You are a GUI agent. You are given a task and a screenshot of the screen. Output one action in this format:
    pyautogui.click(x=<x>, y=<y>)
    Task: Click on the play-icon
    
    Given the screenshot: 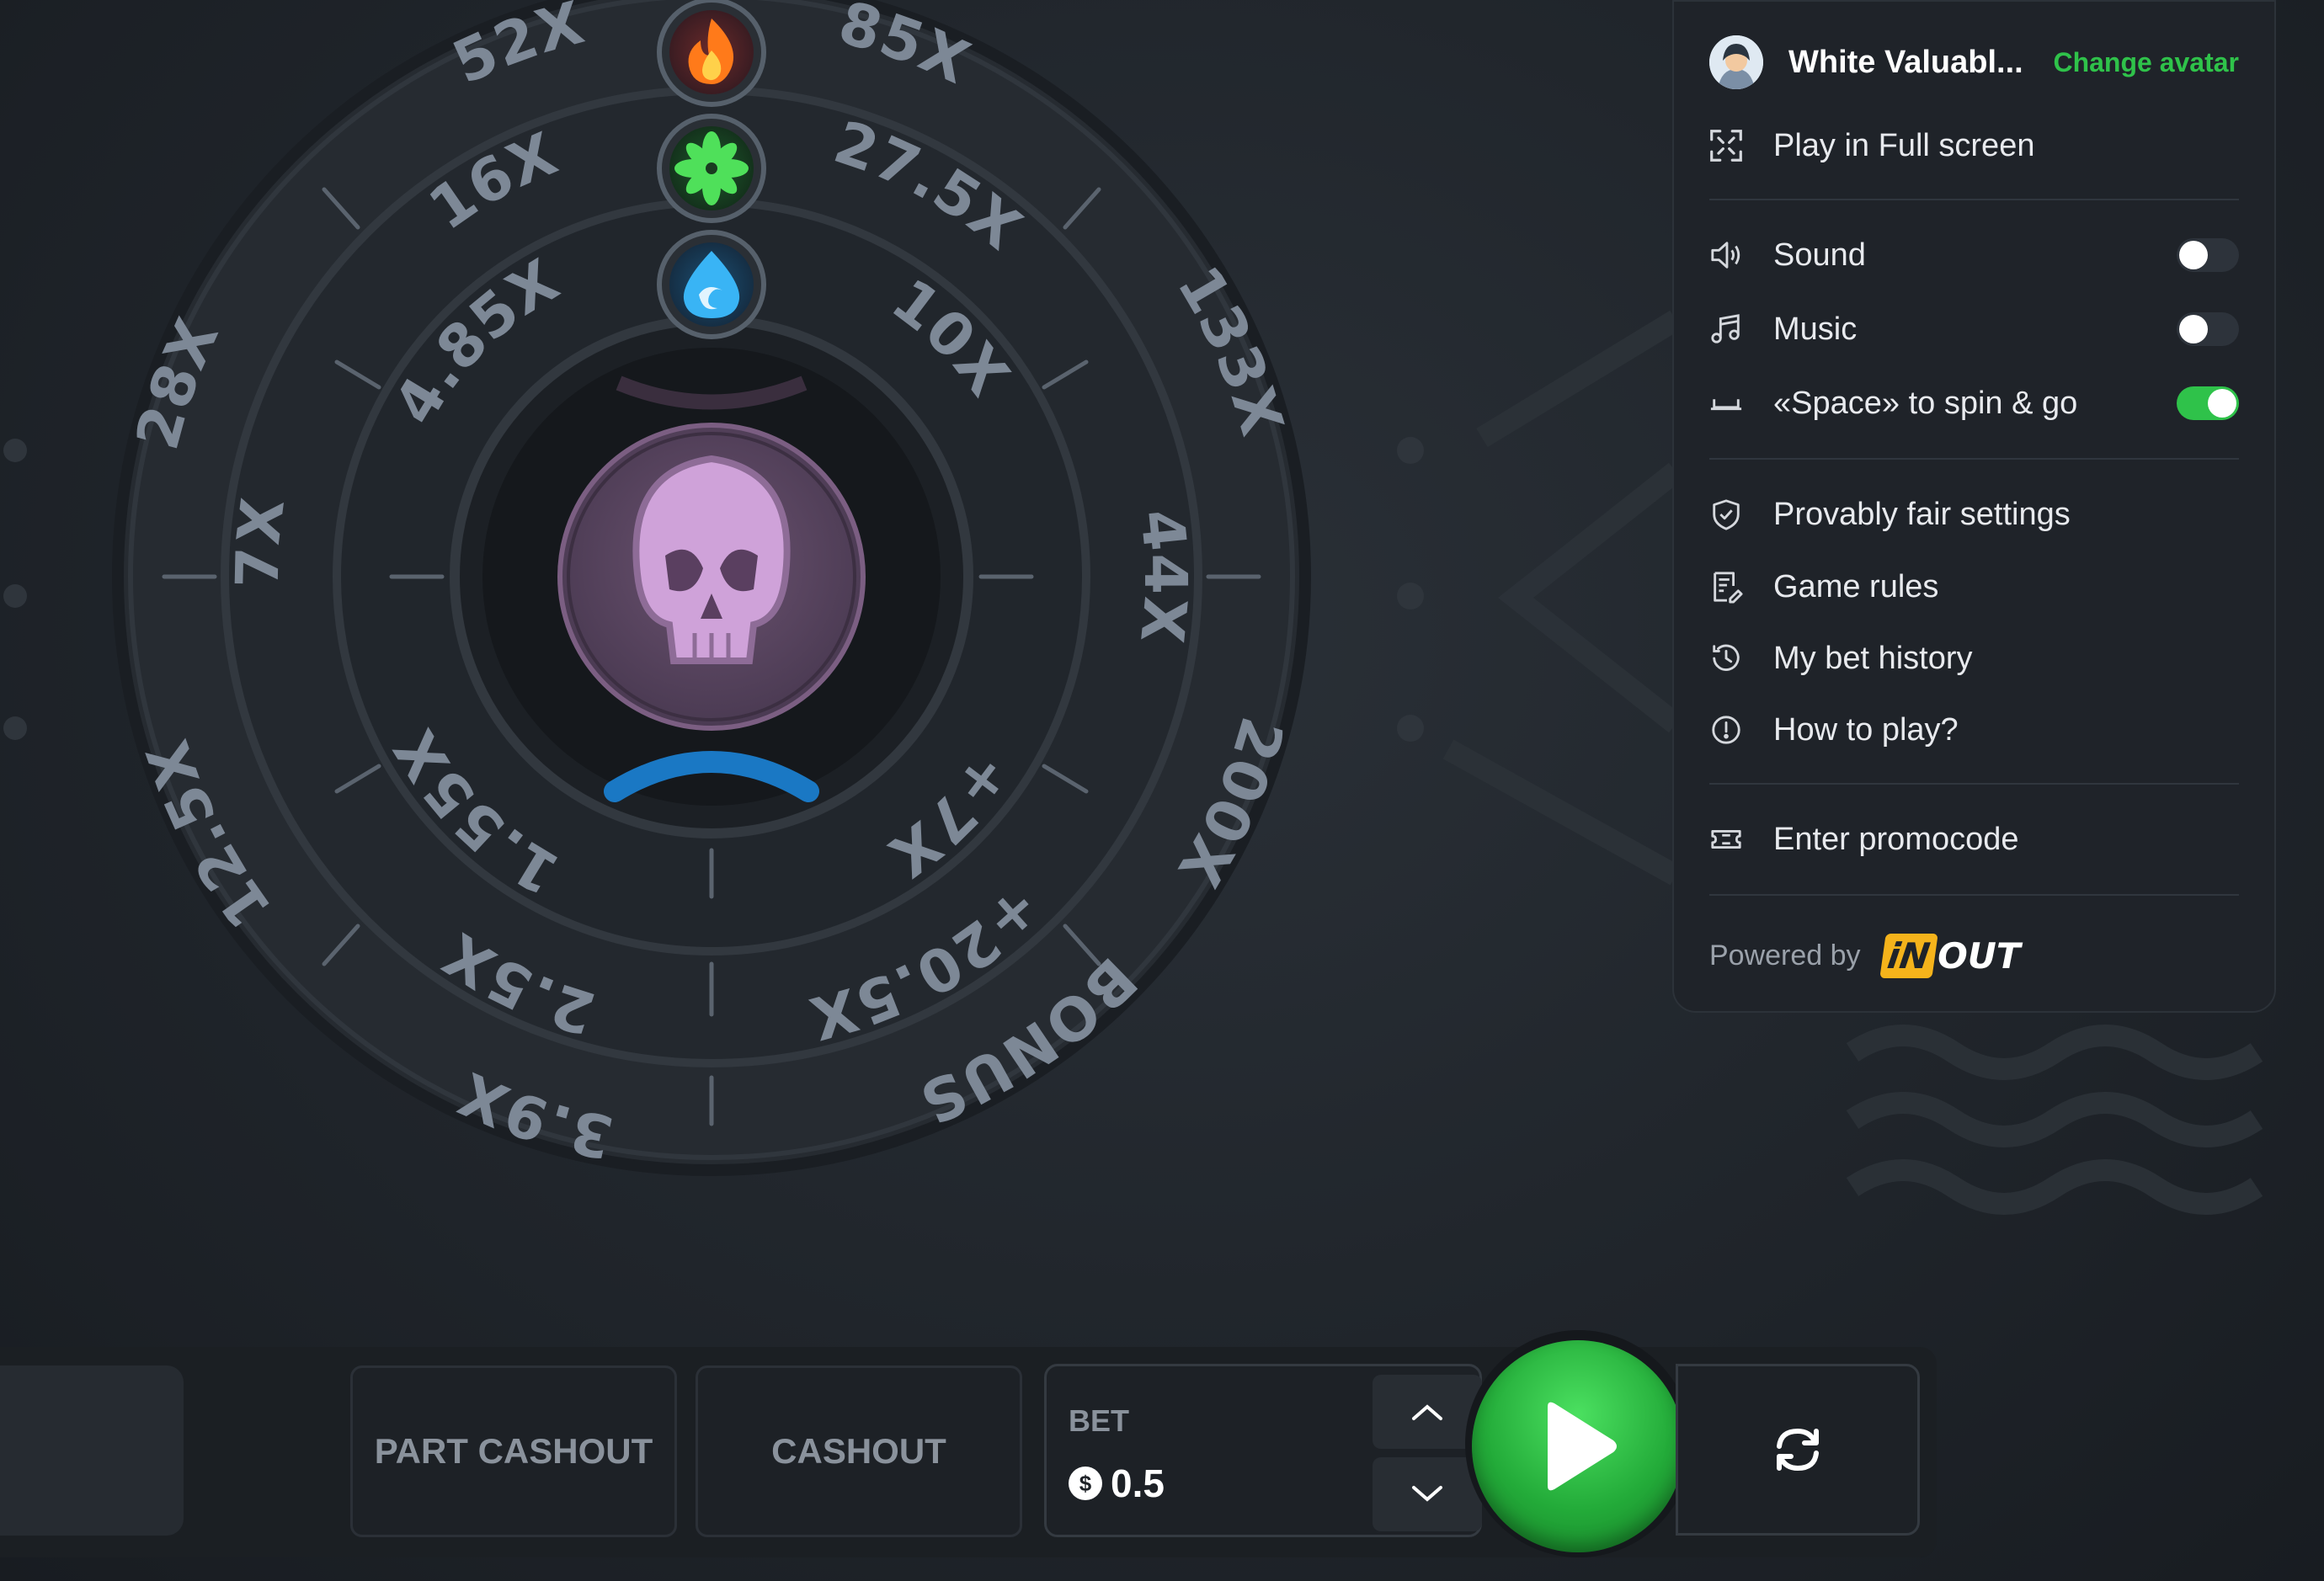 What is the action you would take?
    pyautogui.click(x=1582, y=1446)
    